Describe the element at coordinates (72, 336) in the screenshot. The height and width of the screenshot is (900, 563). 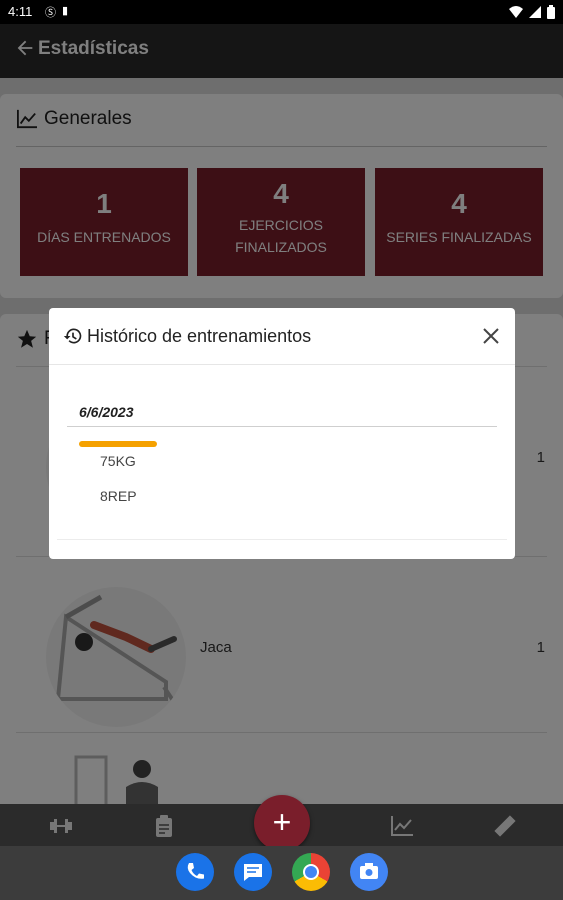
I see `history-icon` at that location.